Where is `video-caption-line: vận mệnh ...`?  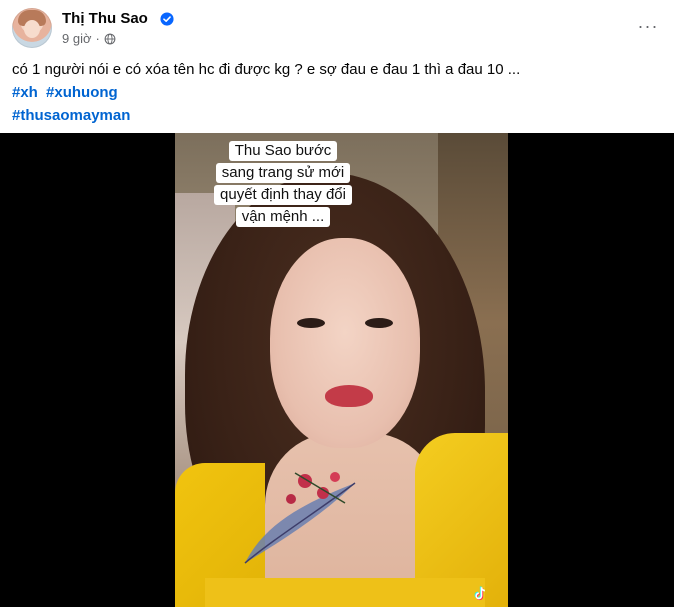
video-caption-line: vận mệnh ... is located at coordinates (283, 217).